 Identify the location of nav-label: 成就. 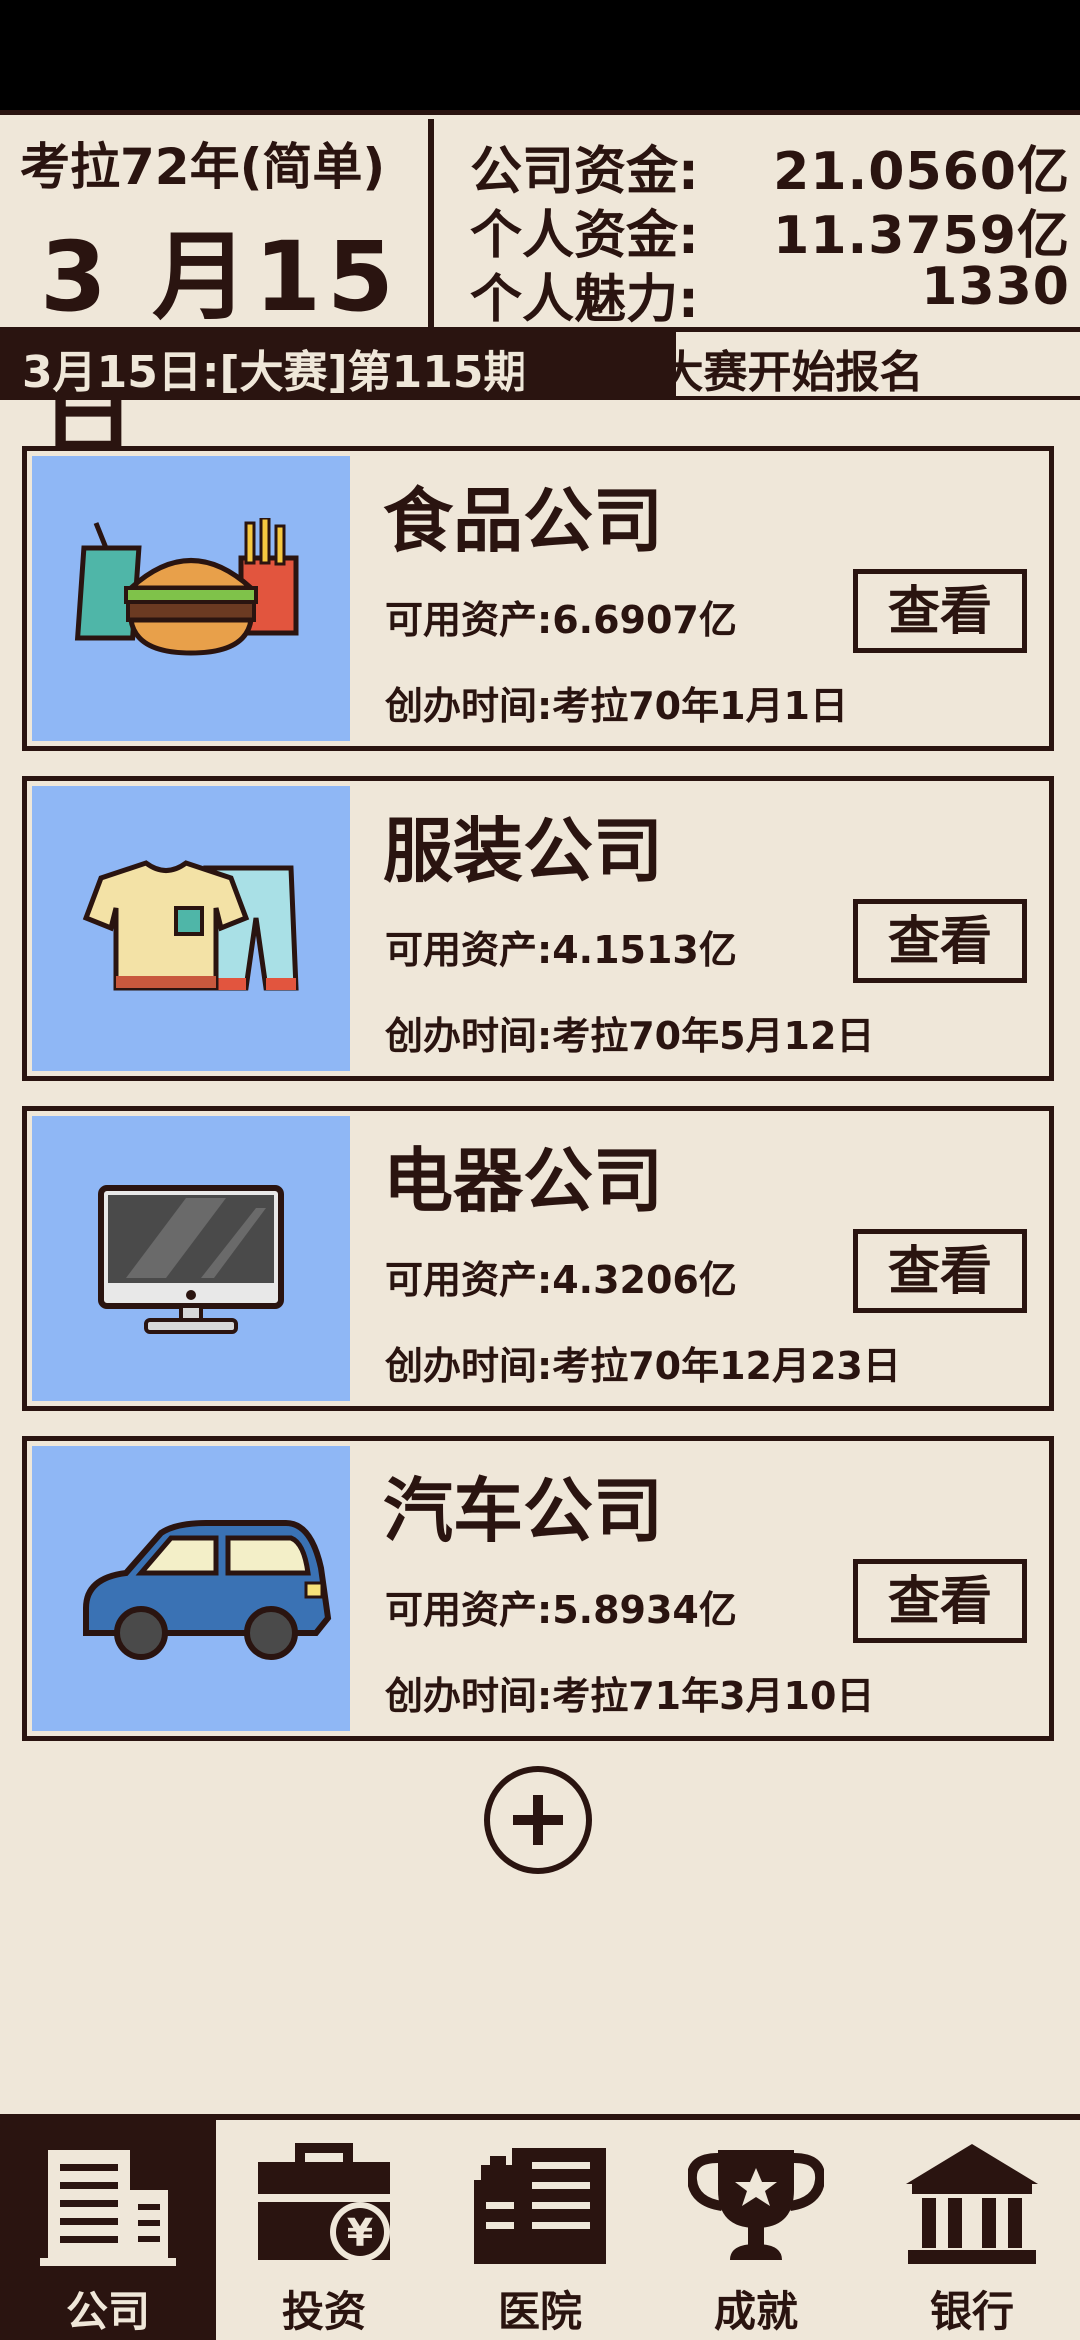
(755, 2311).